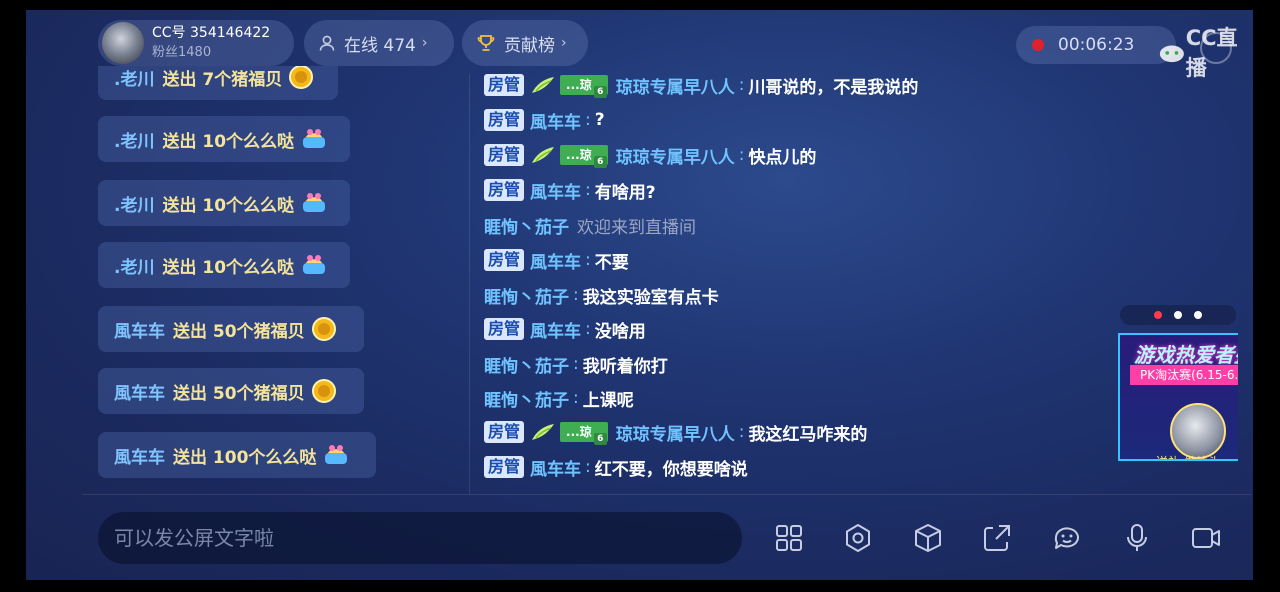 This screenshot has width=1280, height=592. I want to click on anchor-avatar, so click(123, 43).